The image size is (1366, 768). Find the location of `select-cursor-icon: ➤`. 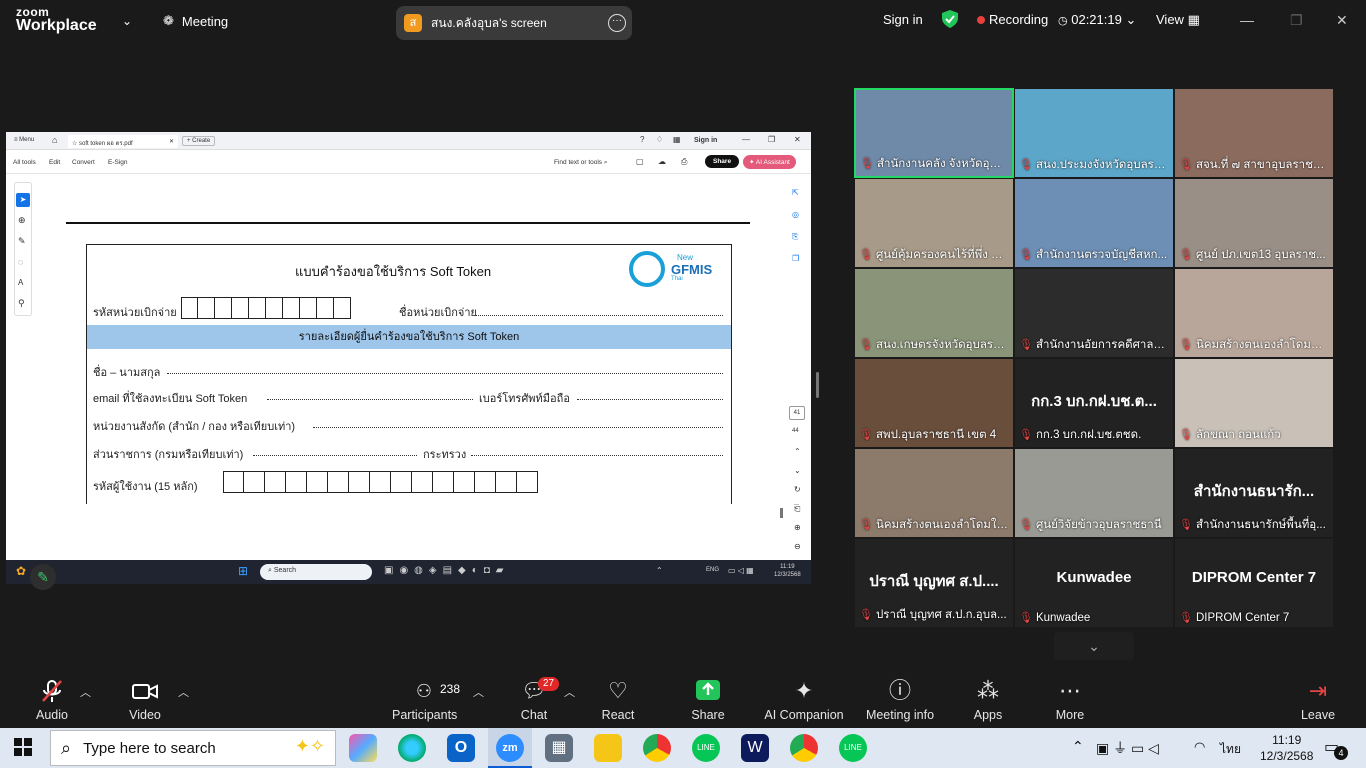

select-cursor-icon: ➤ is located at coordinates (23, 200).